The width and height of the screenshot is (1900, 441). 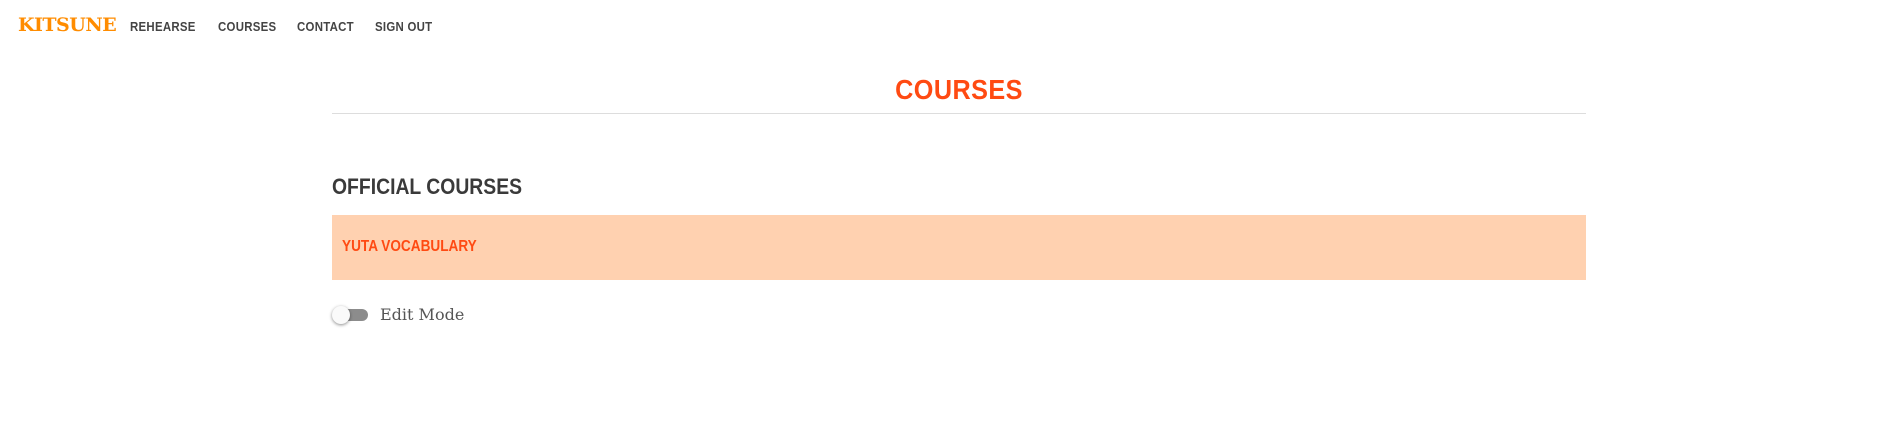 What do you see at coordinates (427, 186) in the screenshot?
I see `section-heading-official-courses: OFFICIAL COURSES` at bounding box center [427, 186].